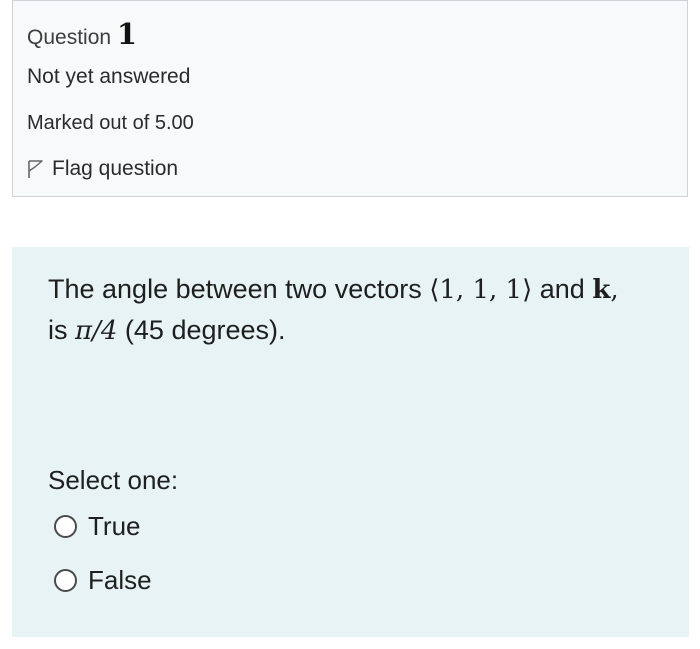 Image resolution: width=700 pixels, height=649 pixels. What do you see at coordinates (113, 480) in the screenshot?
I see `answer-prompt: Select one:` at bounding box center [113, 480].